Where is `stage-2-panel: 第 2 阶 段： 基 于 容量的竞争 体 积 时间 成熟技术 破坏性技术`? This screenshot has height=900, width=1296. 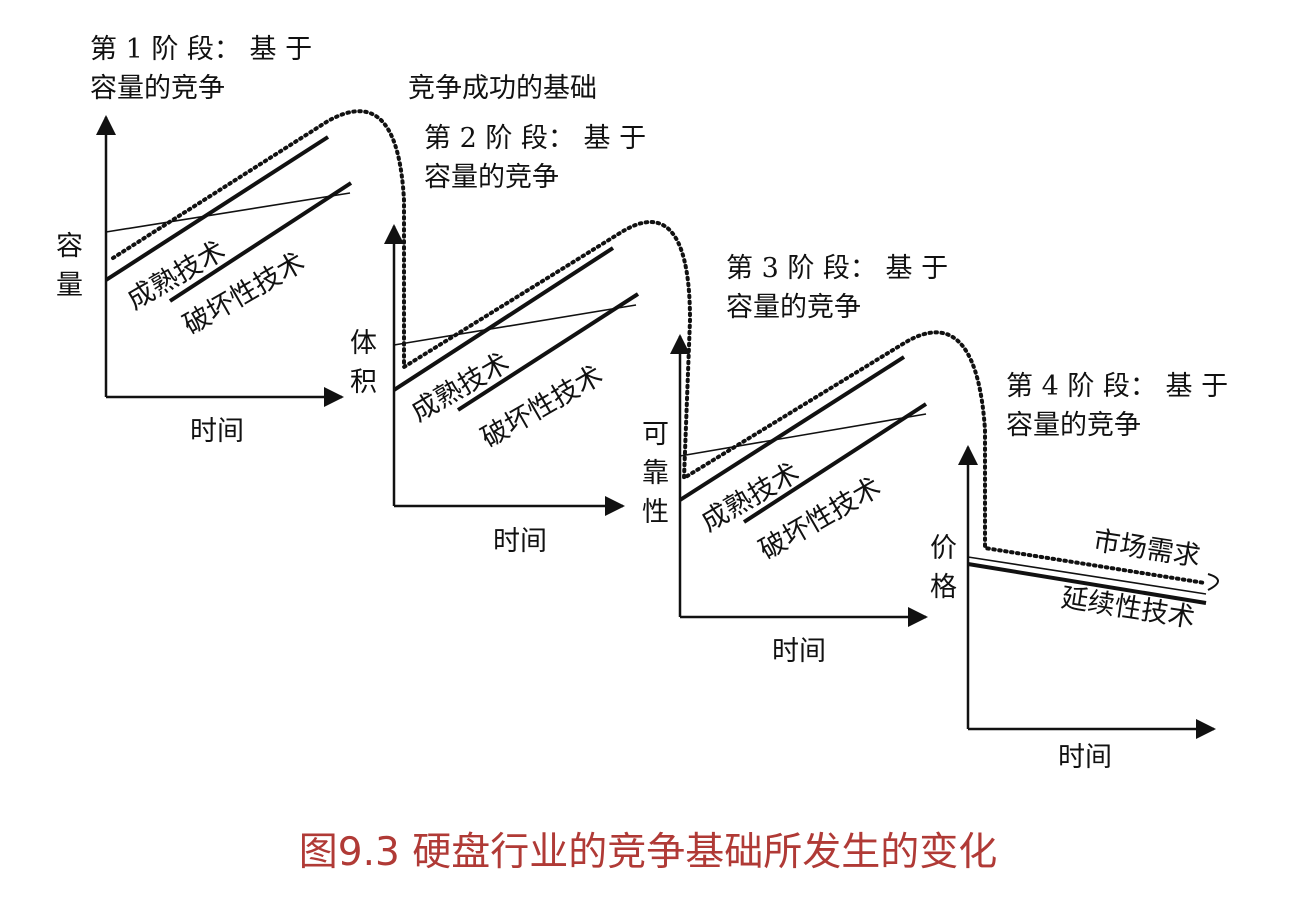 stage-2-panel: 第 2 阶 段： 基 于 容量的竞争 体 积 时间 成熟技术 破坏性技术 is located at coordinates (498, 340).